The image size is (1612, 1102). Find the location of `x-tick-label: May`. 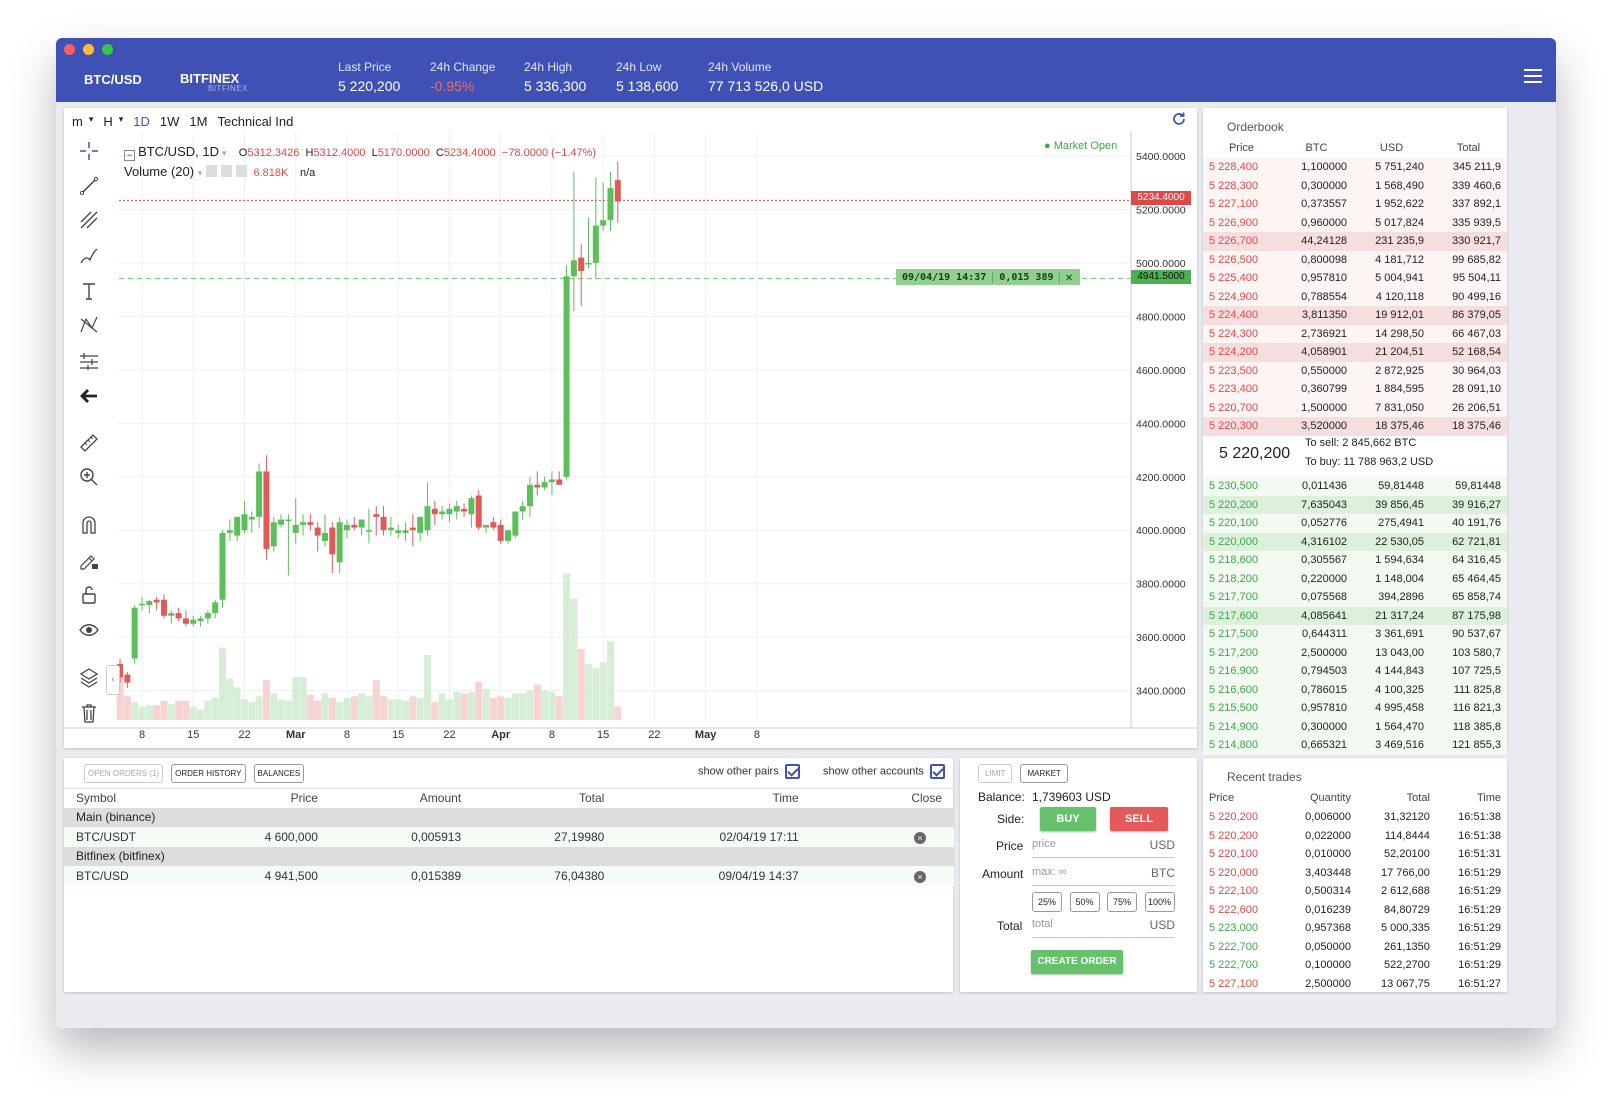

x-tick-label: May is located at coordinates (706, 735).